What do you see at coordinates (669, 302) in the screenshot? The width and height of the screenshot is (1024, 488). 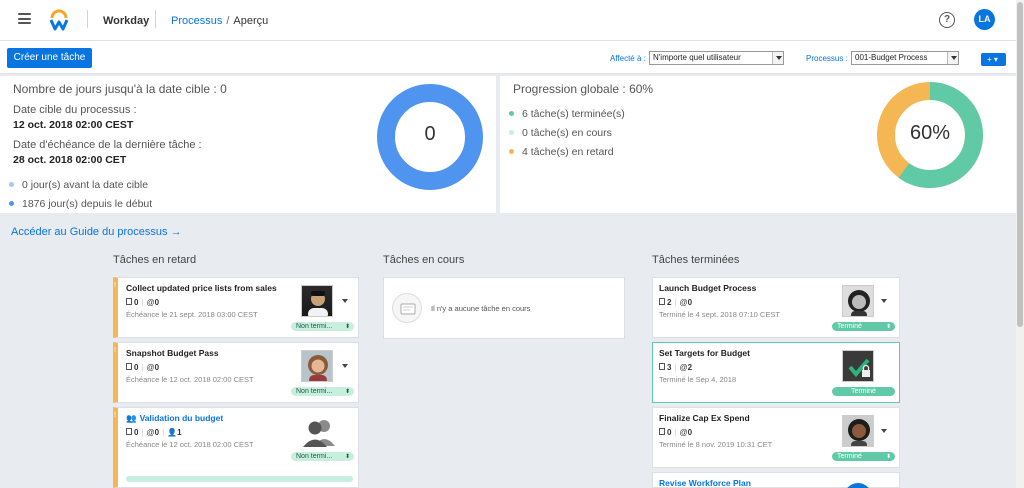 I see `document-count: 2` at bounding box center [669, 302].